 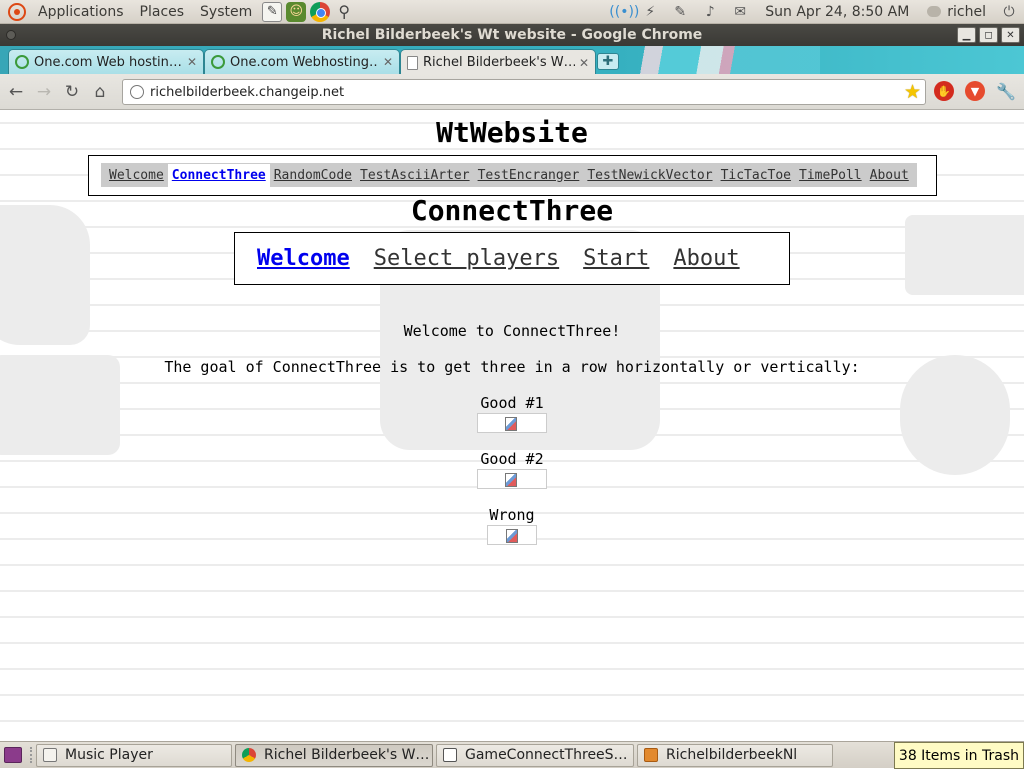 I want to click on close-window-button: ✕, so click(x=1010, y=35).